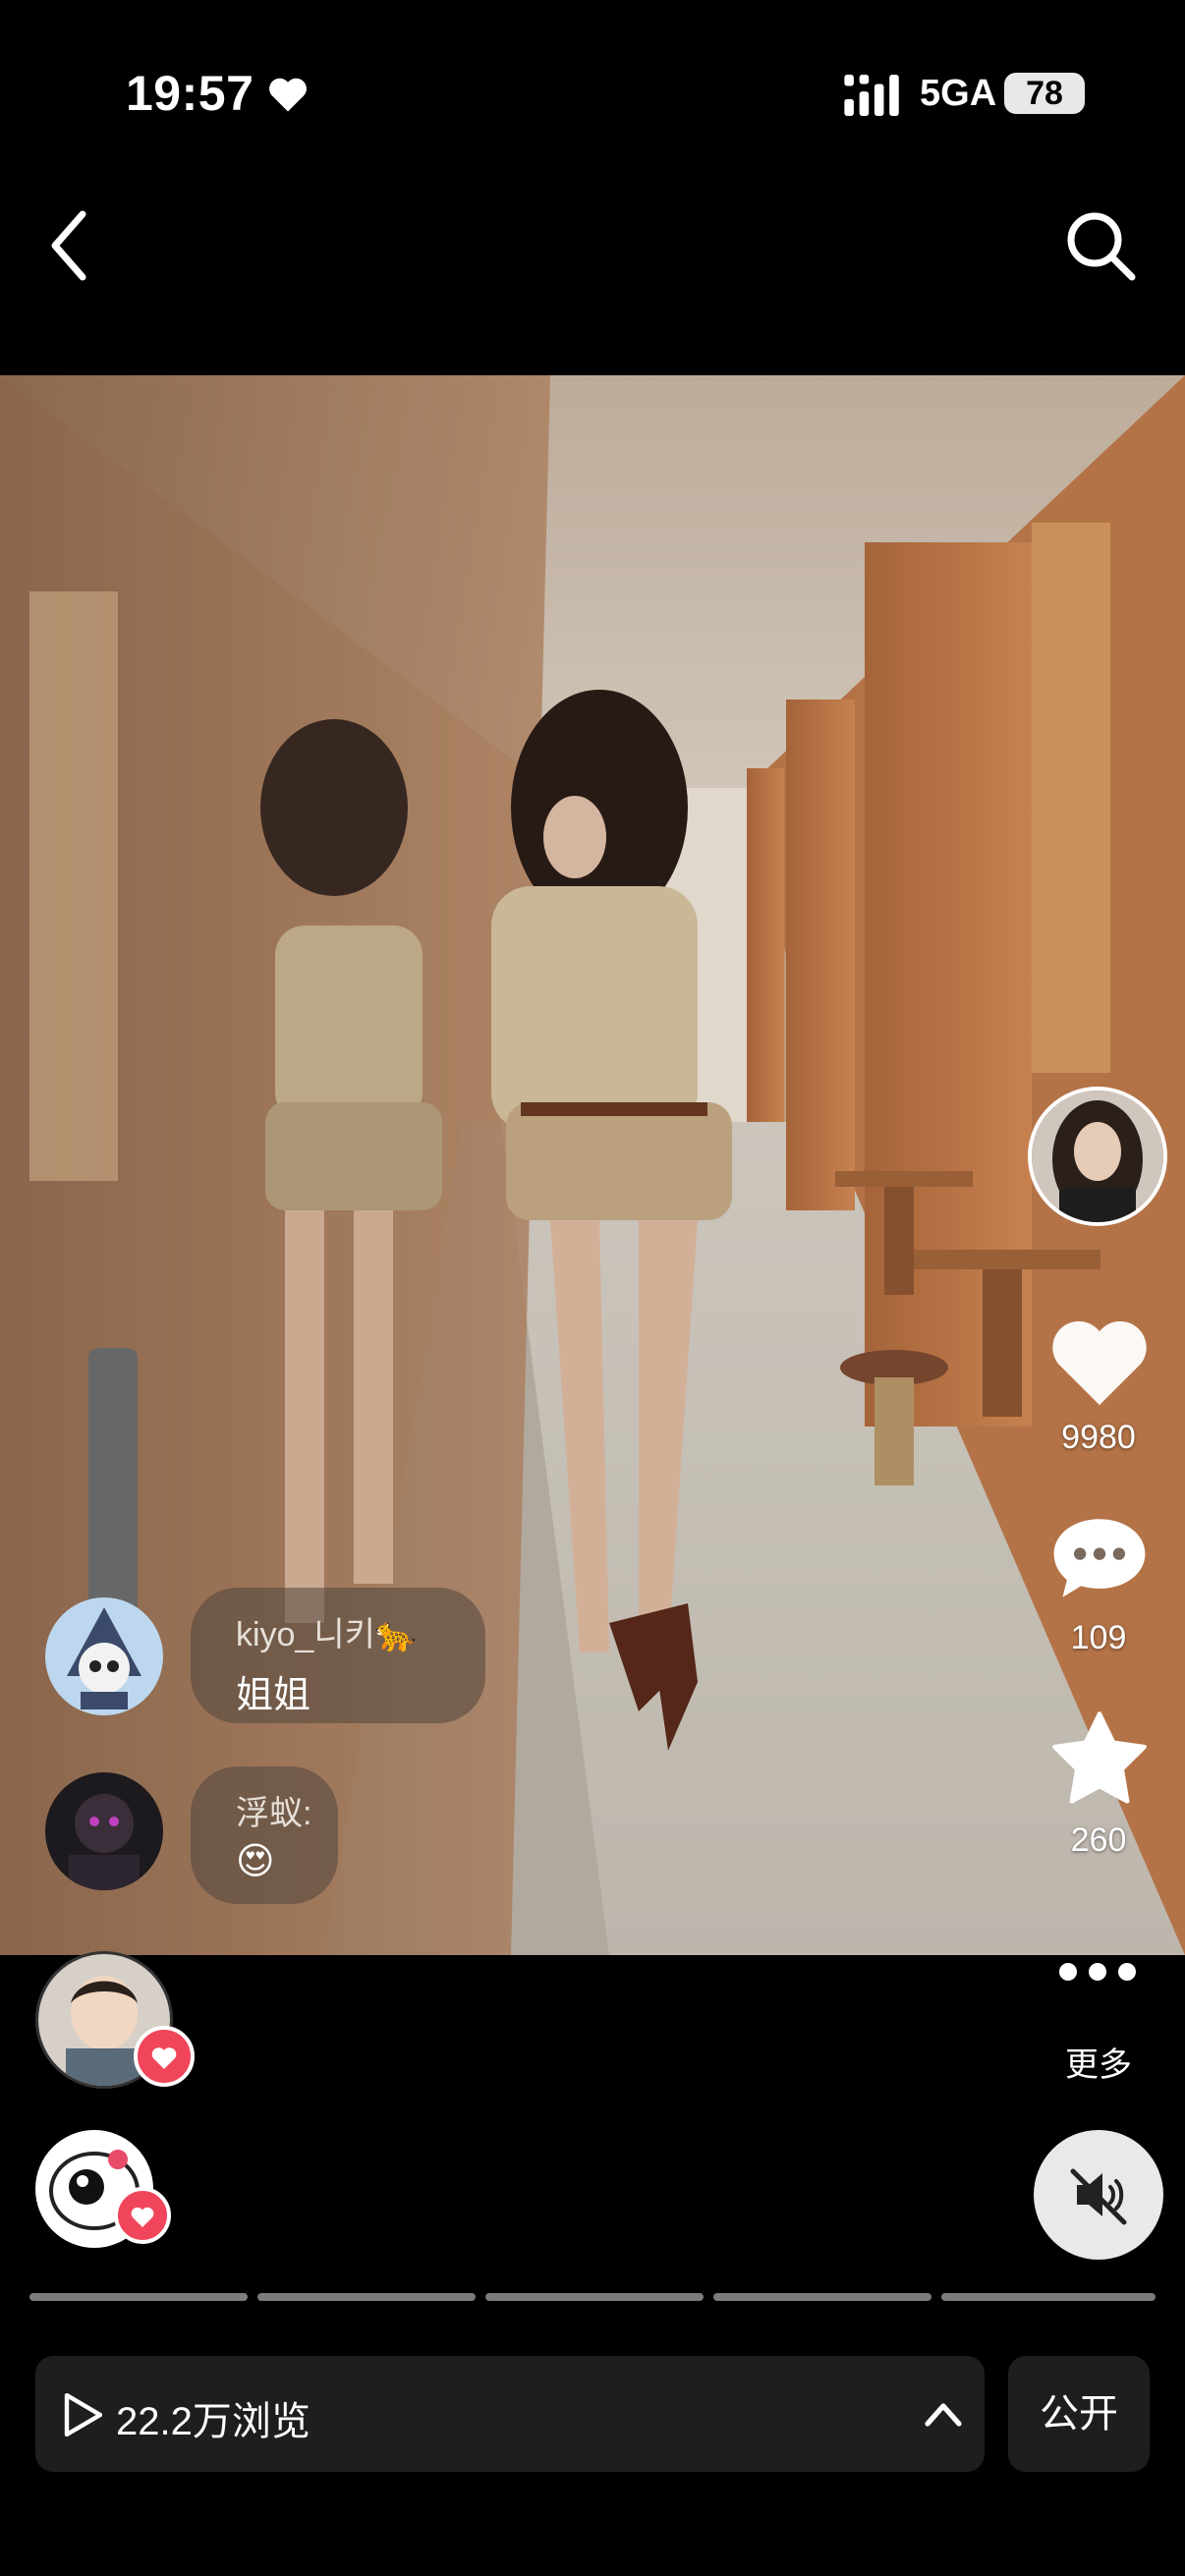 This screenshot has height=2576, width=1185. I want to click on mute-button, so click(1099, 2195).